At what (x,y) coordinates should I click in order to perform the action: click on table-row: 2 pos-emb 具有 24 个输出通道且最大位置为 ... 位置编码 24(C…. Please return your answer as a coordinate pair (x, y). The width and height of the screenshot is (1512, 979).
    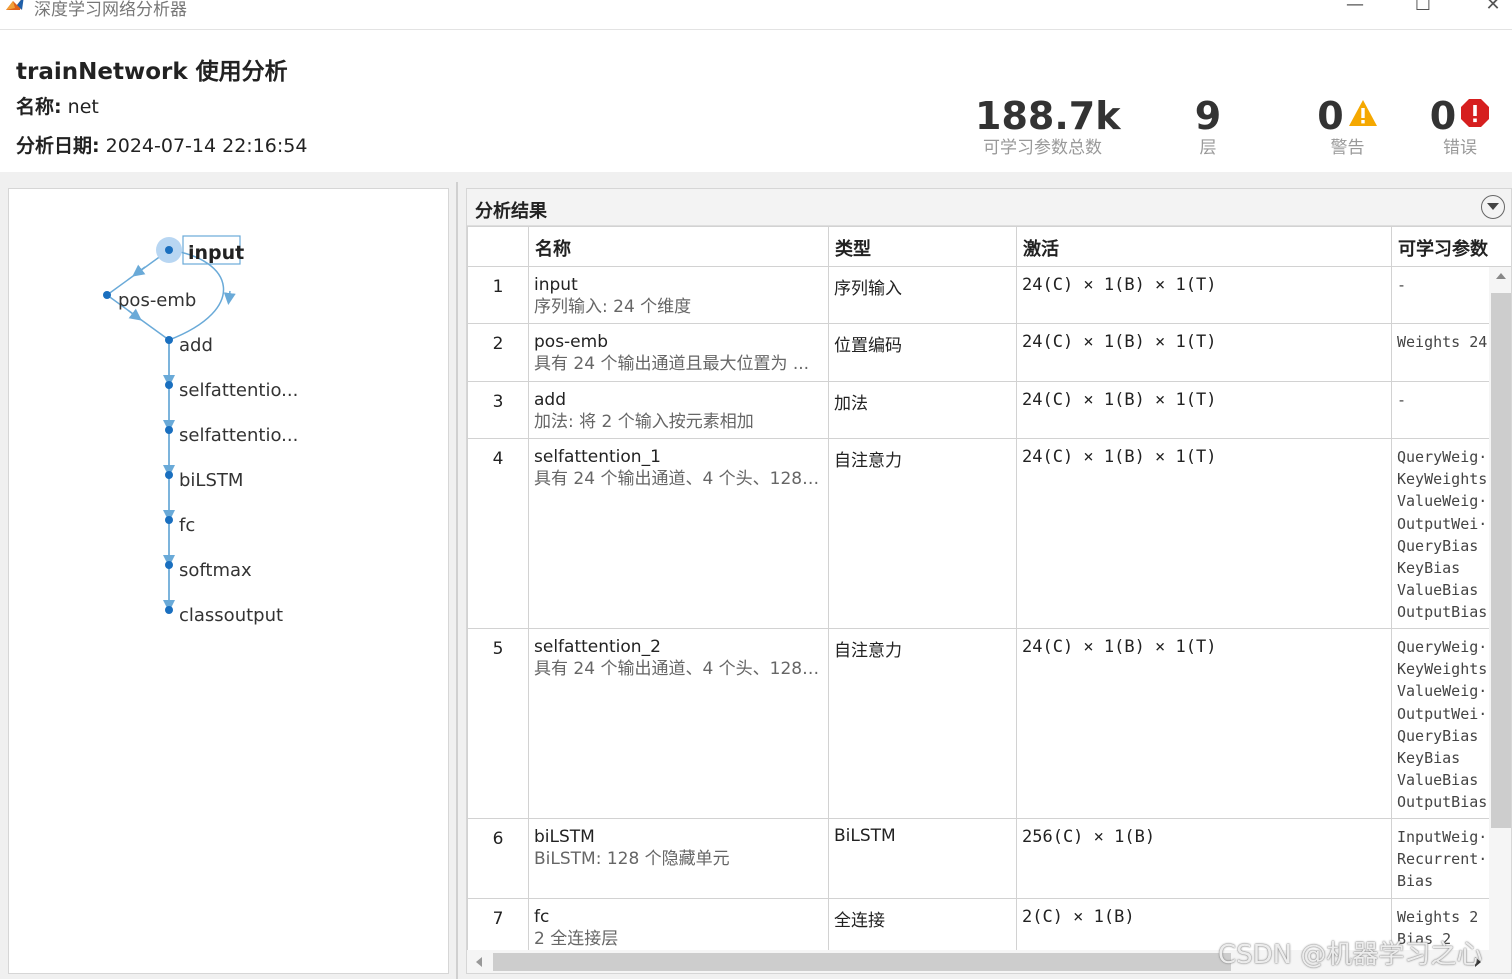
    Looking at the image, I should click on (989, 352).